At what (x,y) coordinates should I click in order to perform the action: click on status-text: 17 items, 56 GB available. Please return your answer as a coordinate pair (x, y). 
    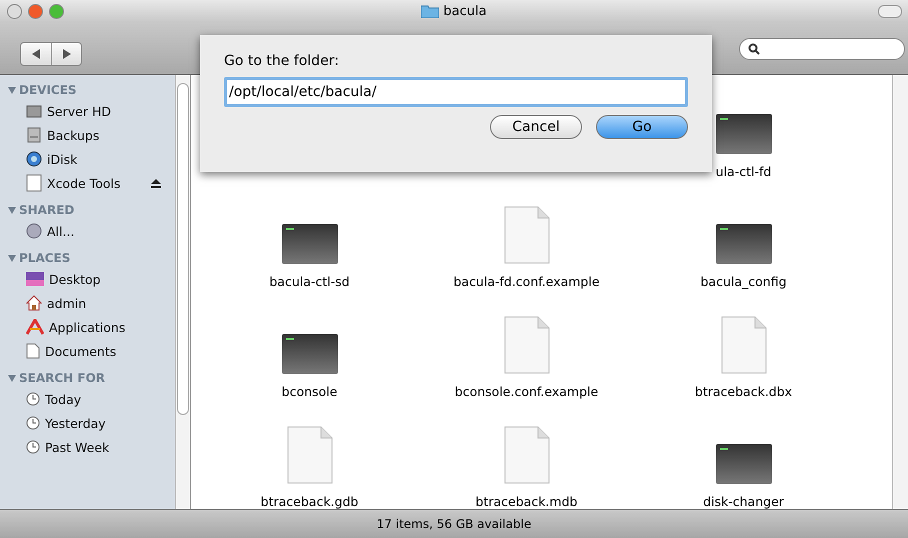
    Looking at the image, I should click on (454, 524).